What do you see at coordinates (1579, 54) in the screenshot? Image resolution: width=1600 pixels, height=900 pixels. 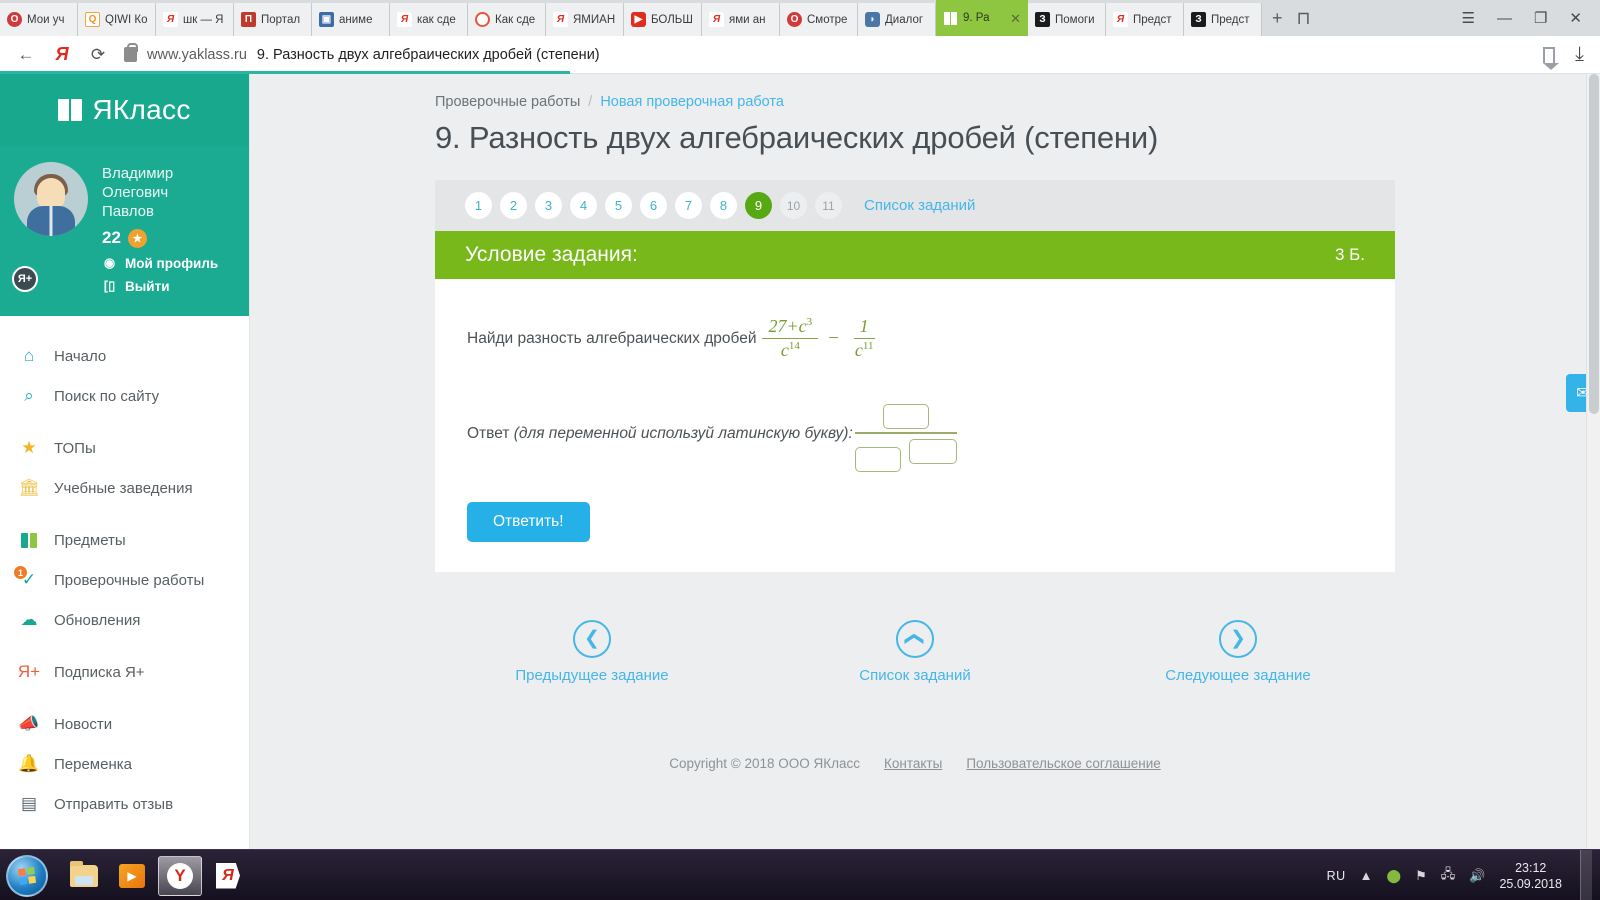 I see `download-icon: ⤓` at bounding box center [1579, 54].